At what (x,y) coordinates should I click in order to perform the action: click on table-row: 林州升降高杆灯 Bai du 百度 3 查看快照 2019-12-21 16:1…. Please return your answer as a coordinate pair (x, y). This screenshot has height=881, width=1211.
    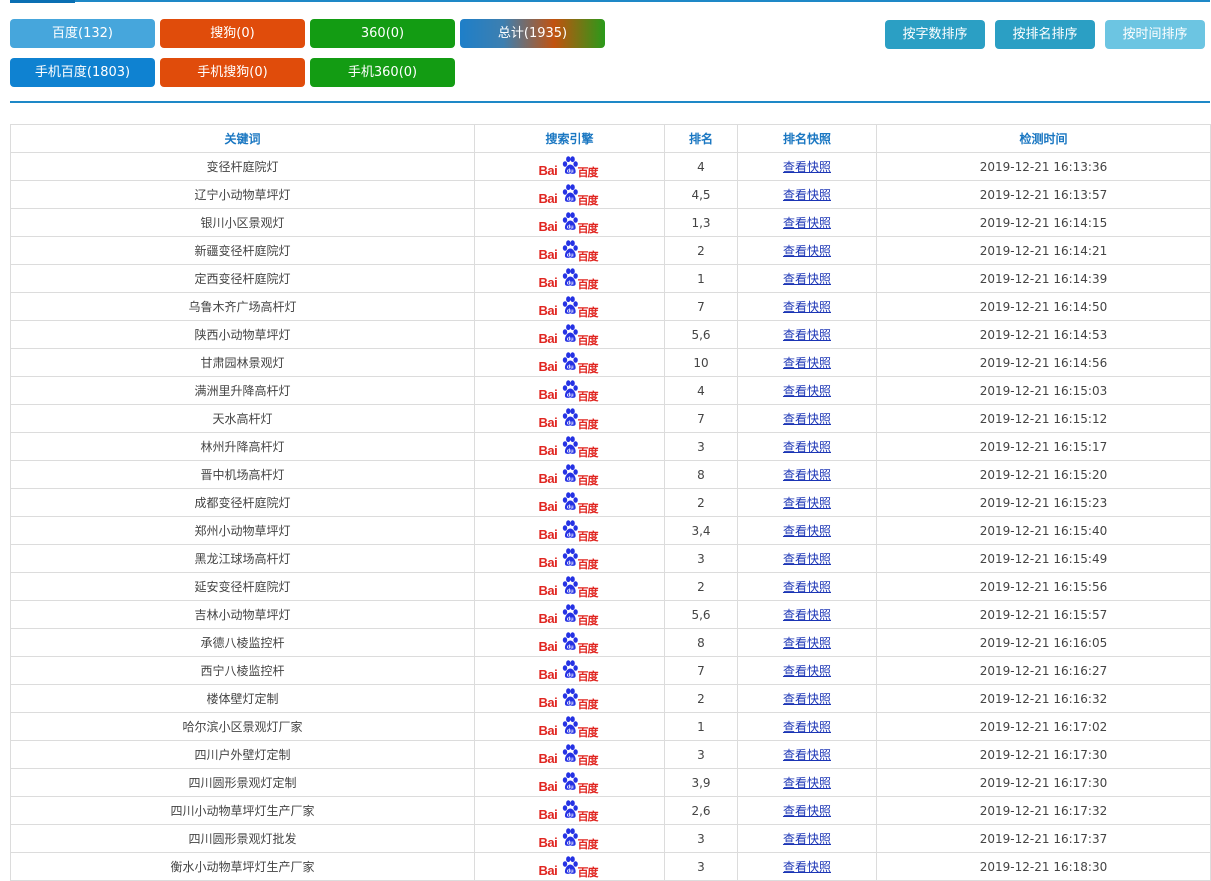
    Looking at the image, I should click on (610, 446).